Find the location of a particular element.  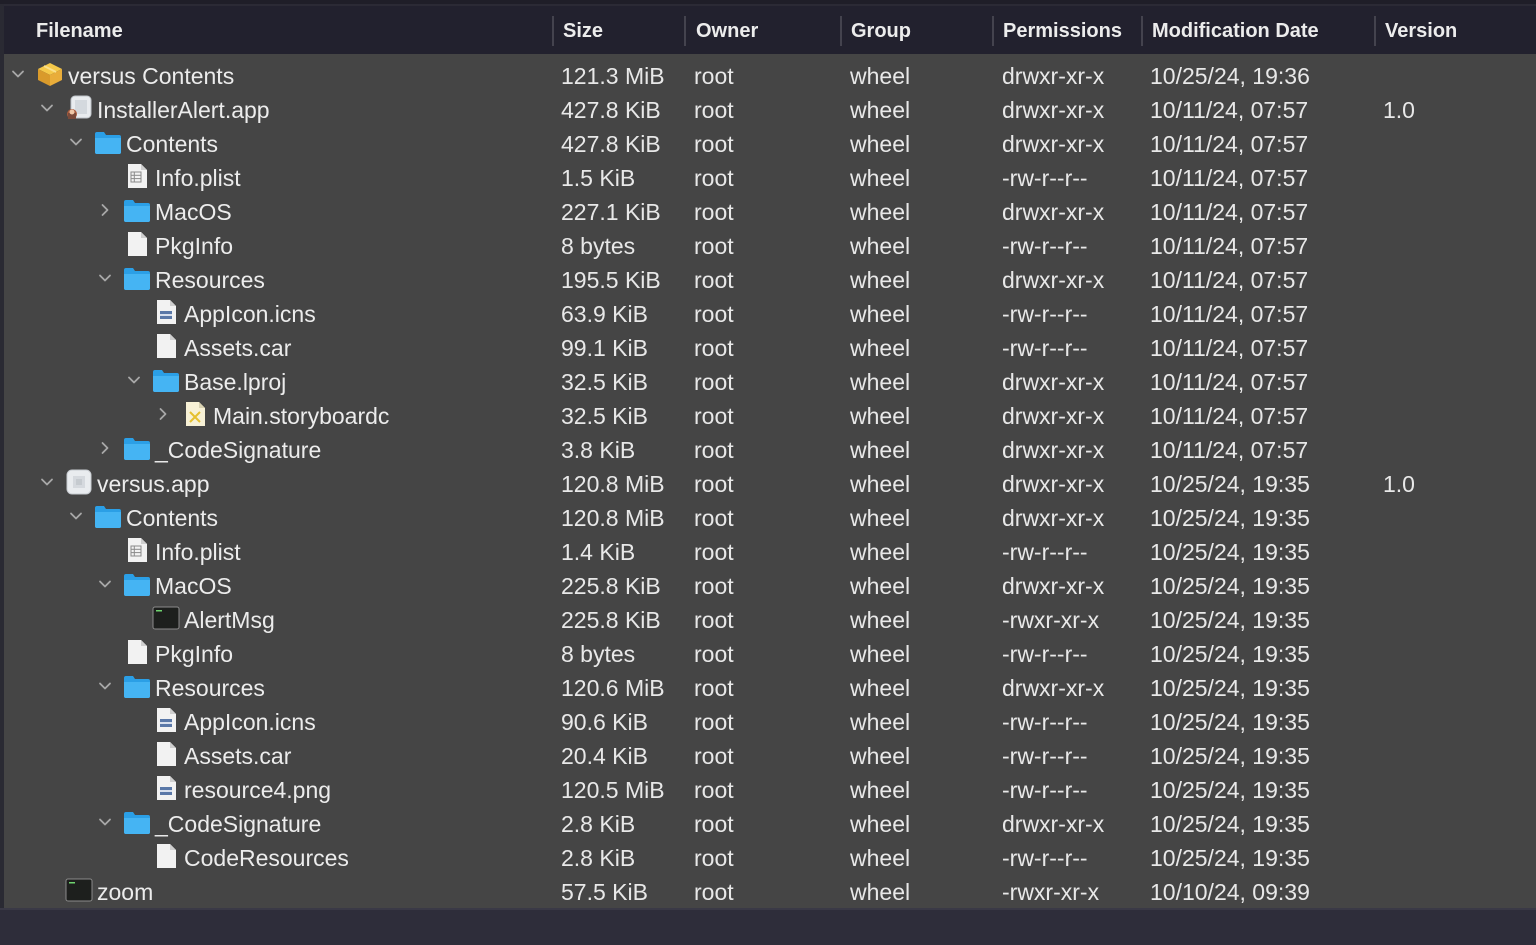

column-header-permissions: Permissions is located at coordinates (1067, 30).